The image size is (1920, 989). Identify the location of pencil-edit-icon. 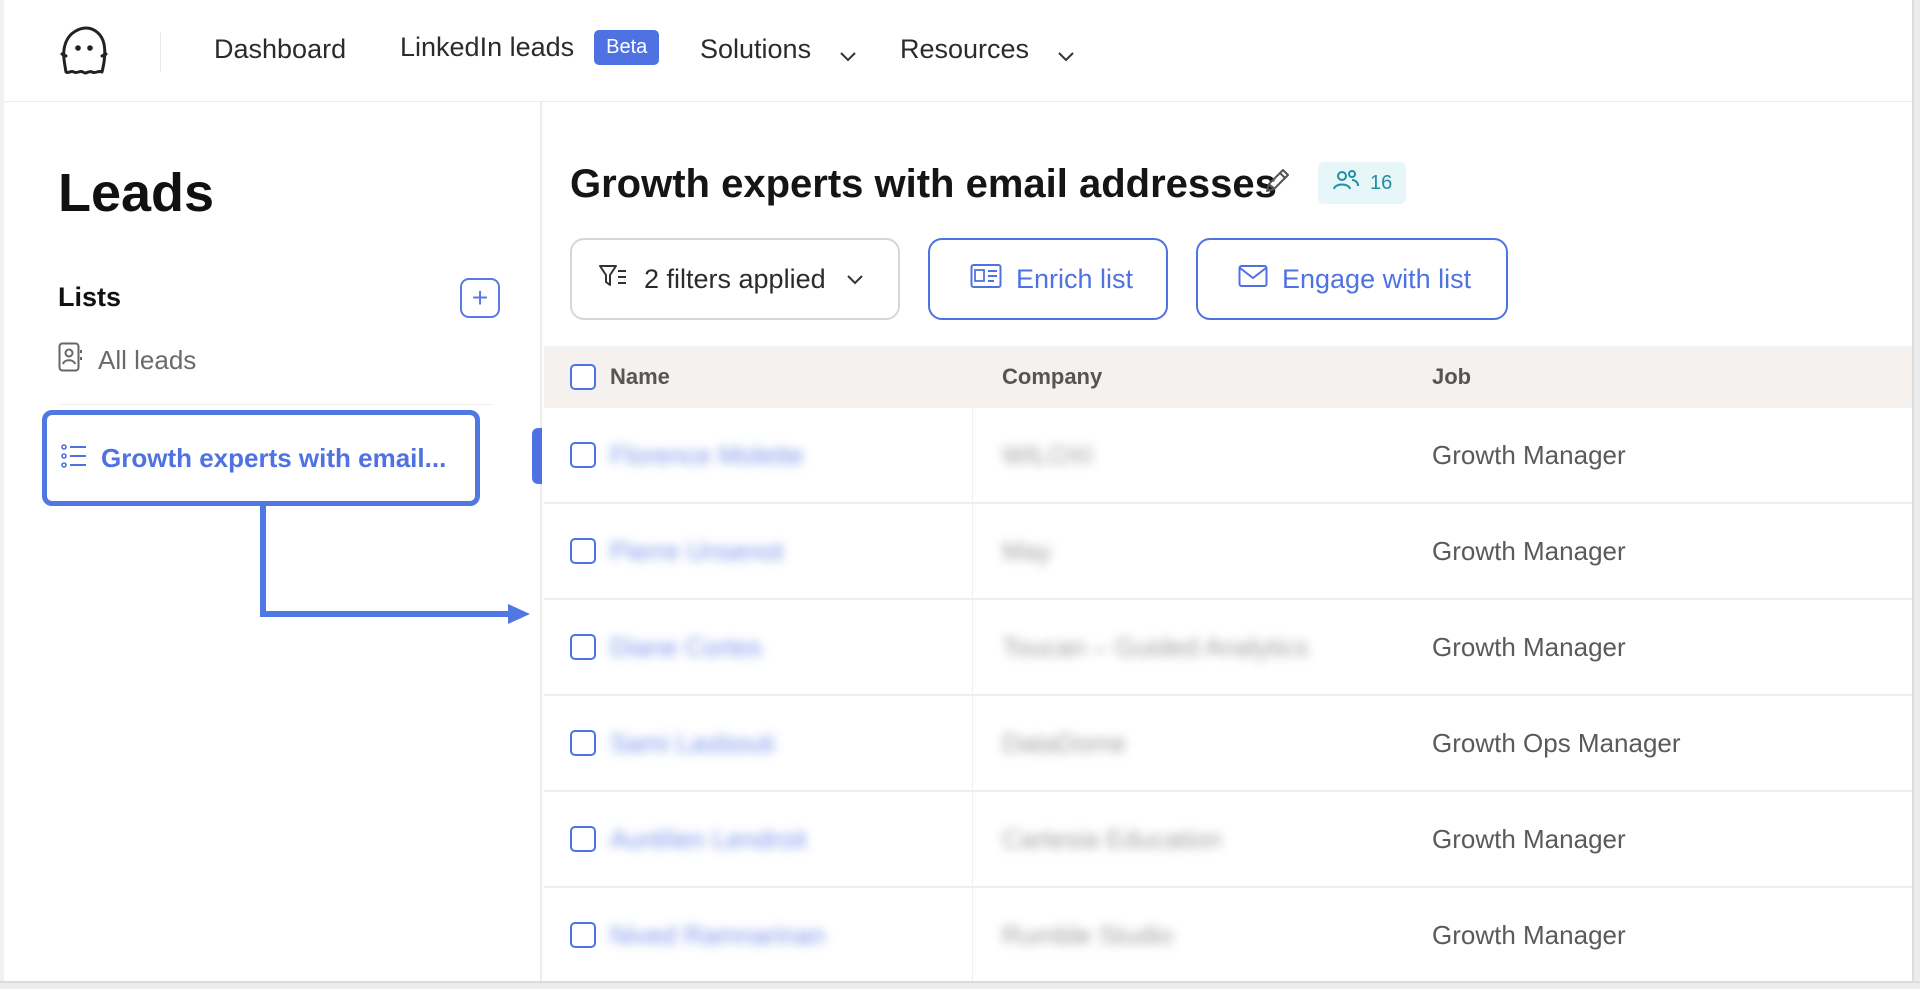
(1277, 183).